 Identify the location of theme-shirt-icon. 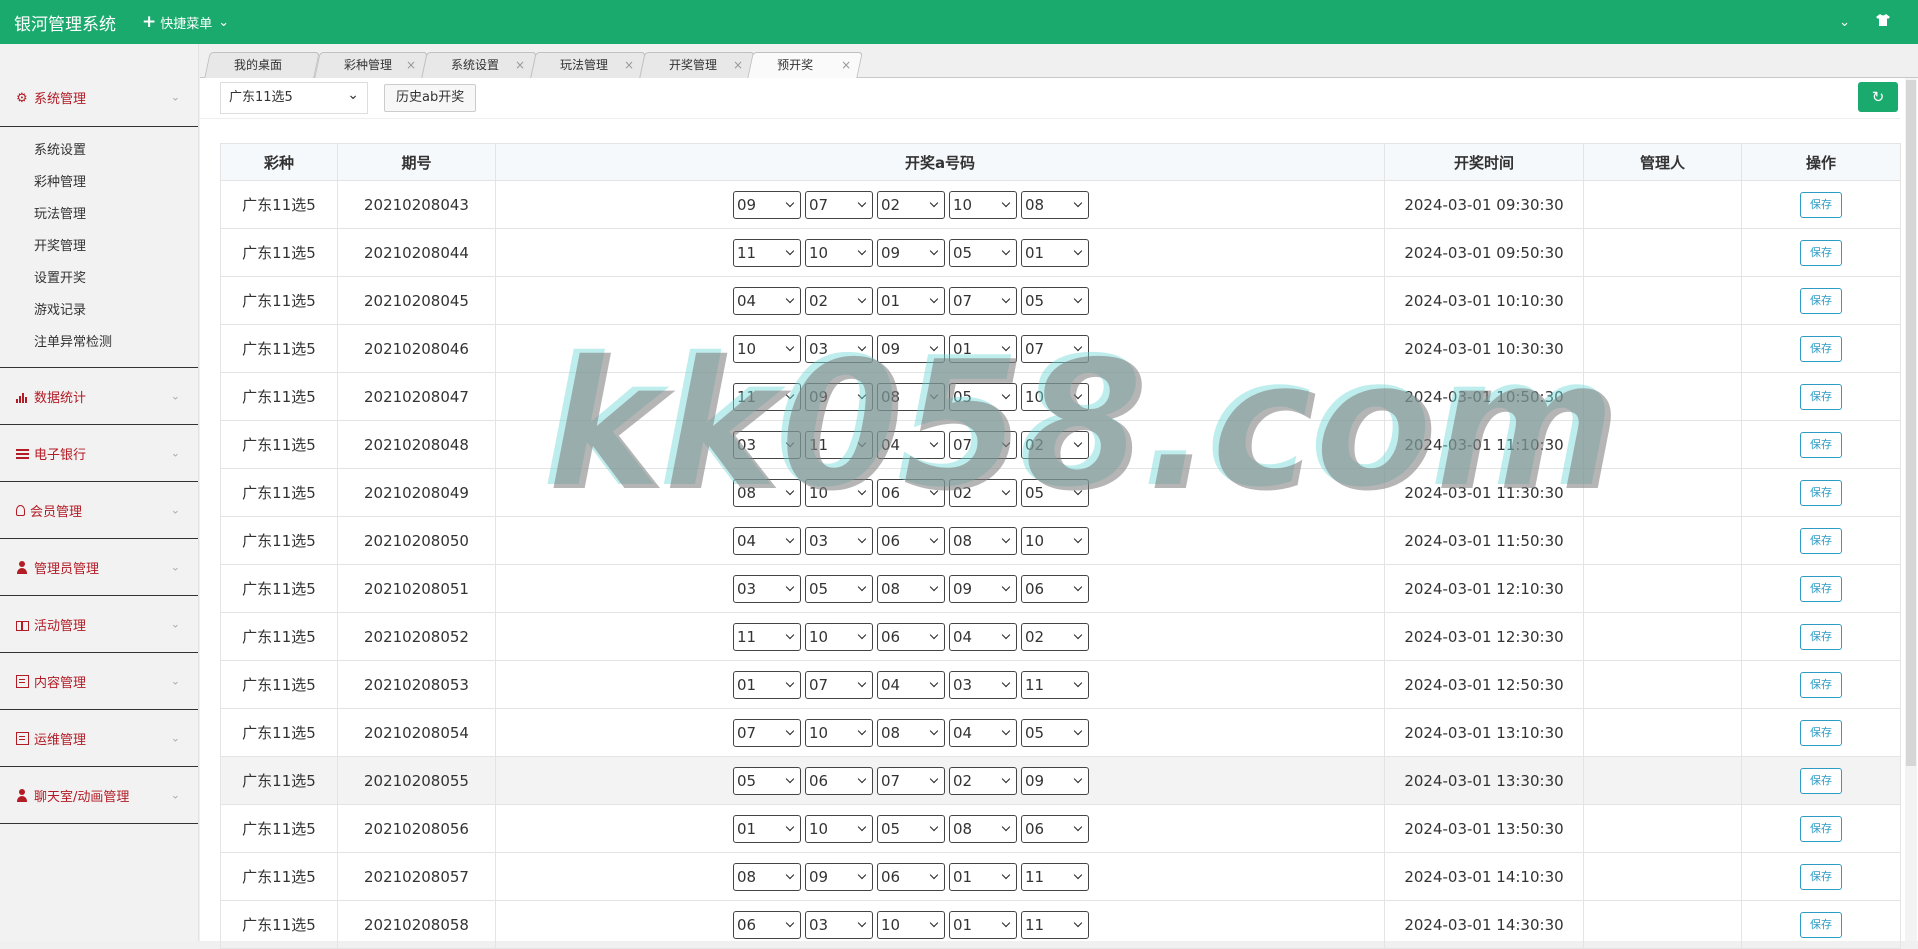
(1883, 22).